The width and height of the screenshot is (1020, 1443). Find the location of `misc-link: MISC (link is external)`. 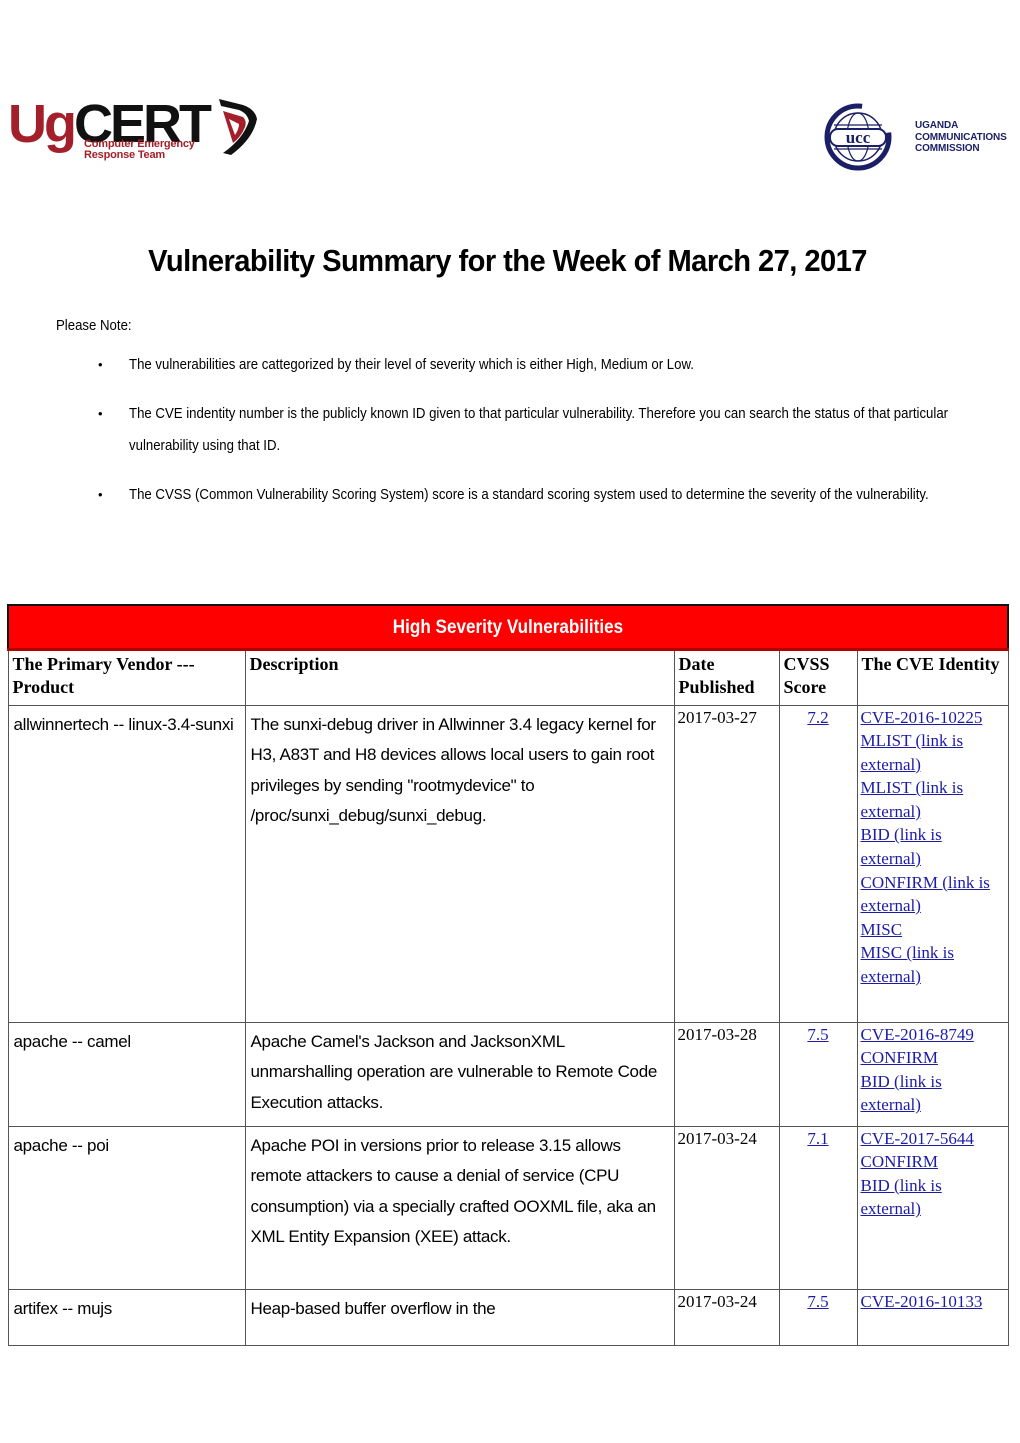

misc-link: MISC (link is external) is located at coordinates (933, 964).